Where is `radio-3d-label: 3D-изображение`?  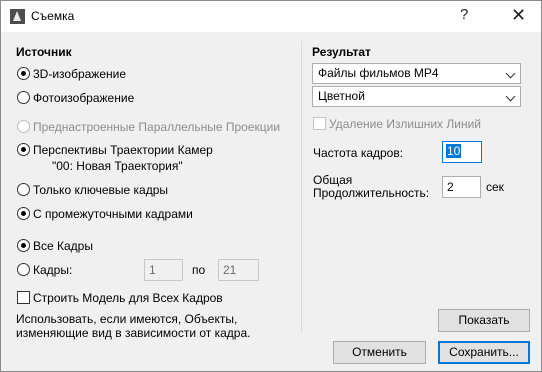
radio-3d-label: 3D-изображение is located at coordinates (79, 74).